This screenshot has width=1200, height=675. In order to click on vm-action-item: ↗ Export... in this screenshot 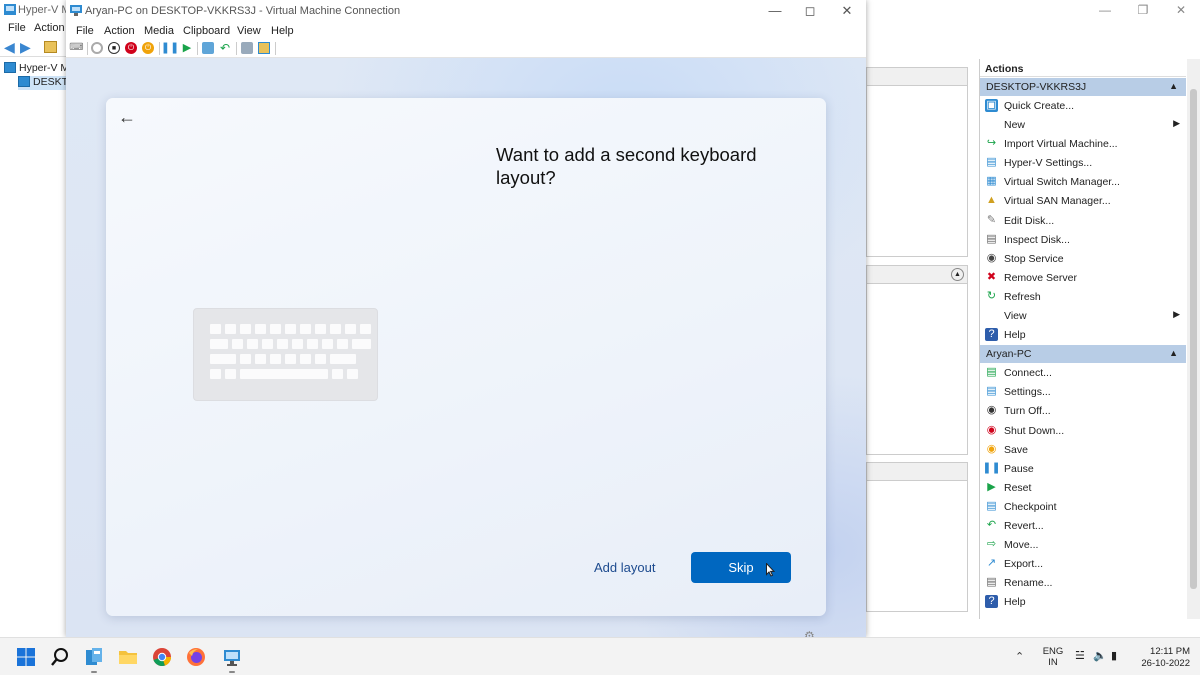, I will do `click(1083, 563)`.